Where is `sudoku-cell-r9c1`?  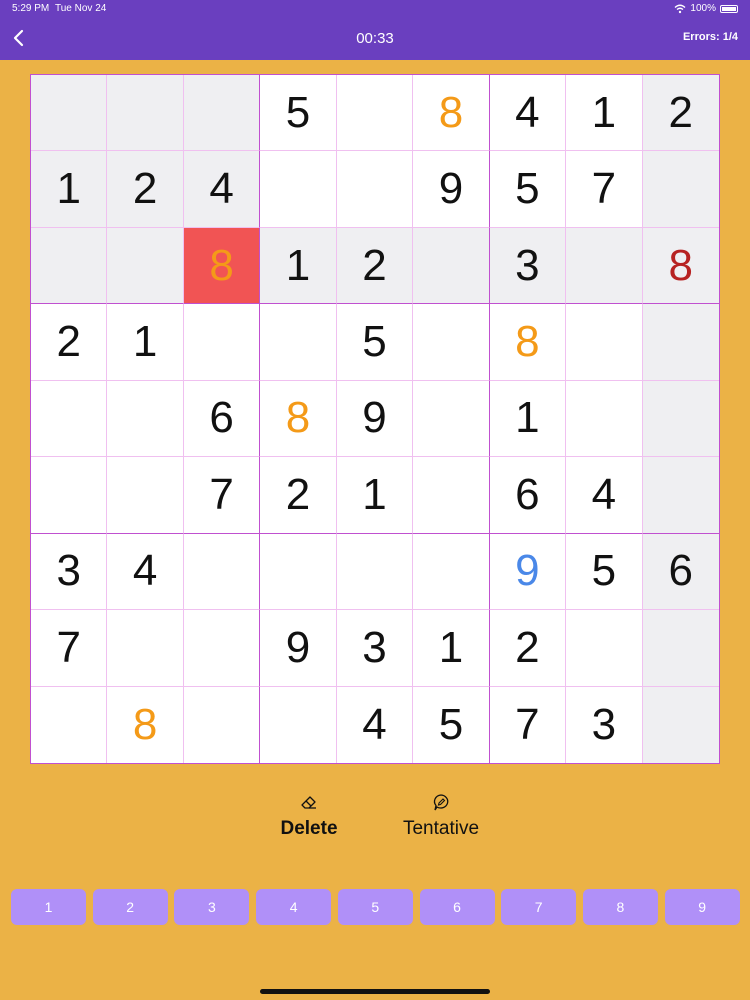 sudoku-cell-r9c1 is located at coordinates (69, 724).